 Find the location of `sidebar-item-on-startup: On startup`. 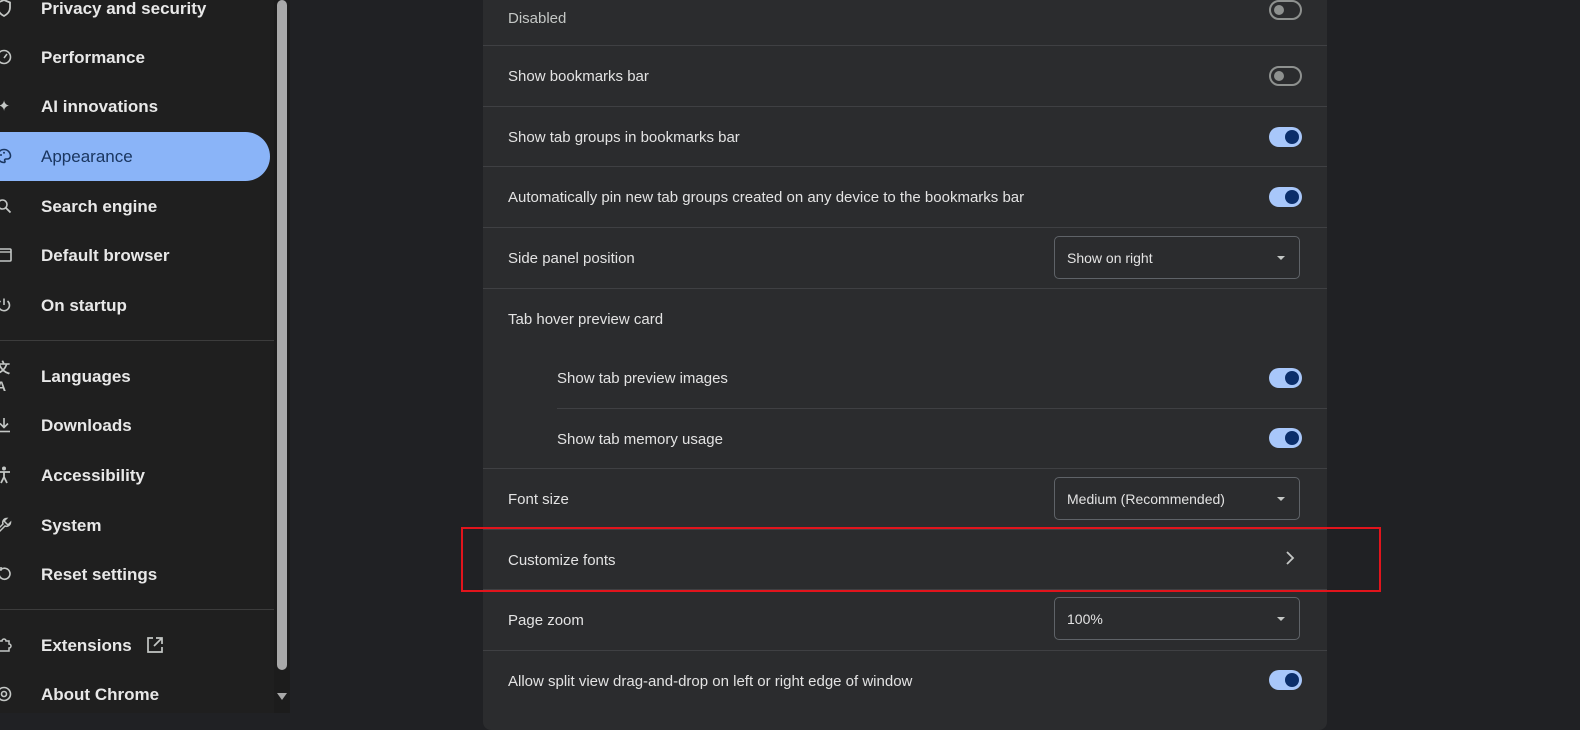

sidebar-item-on-startup: On startup is located at coordinates (135, 305).